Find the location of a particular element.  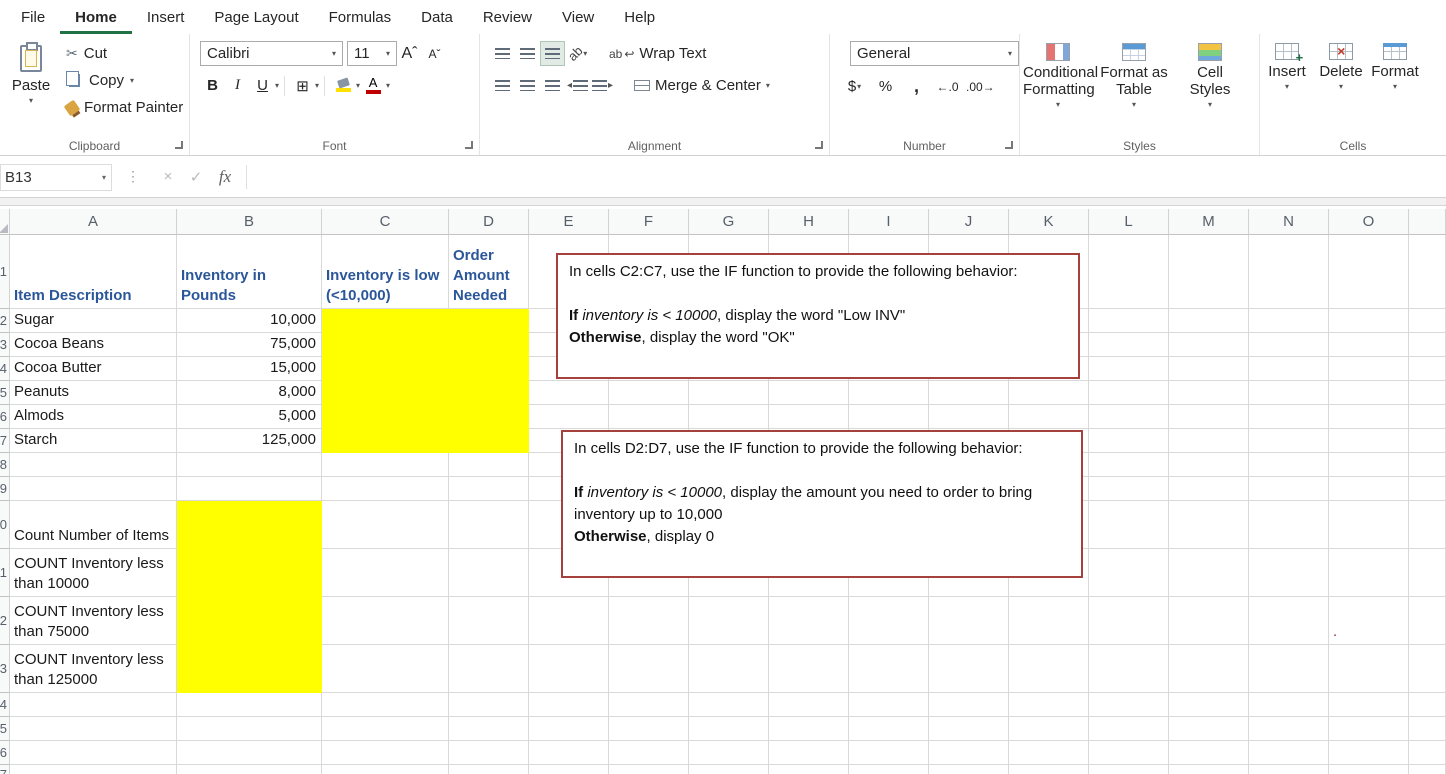

cut-button: ✂ Cut is located at coordinates (124, 53).